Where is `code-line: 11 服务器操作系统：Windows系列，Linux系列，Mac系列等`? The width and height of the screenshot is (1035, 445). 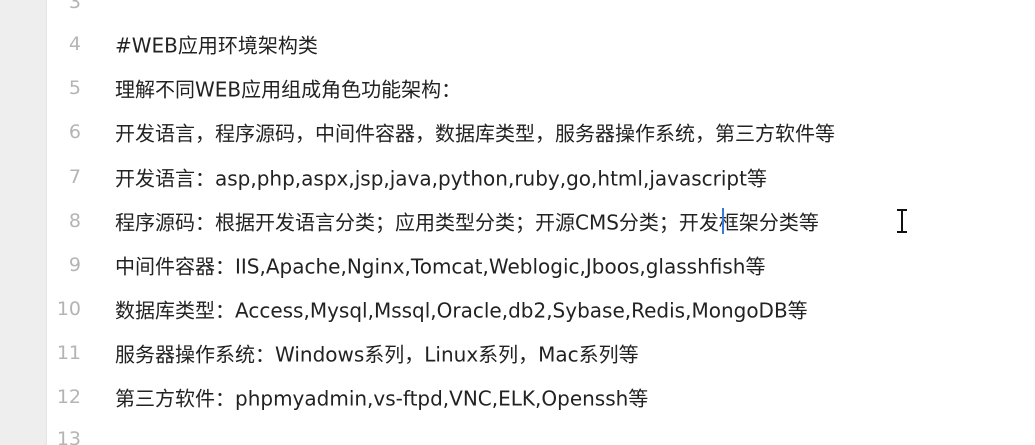
code-line: 11 服务器操作系统：Windows系列，Linux系列，Mac系列等 is located at coordinates (541, 353).